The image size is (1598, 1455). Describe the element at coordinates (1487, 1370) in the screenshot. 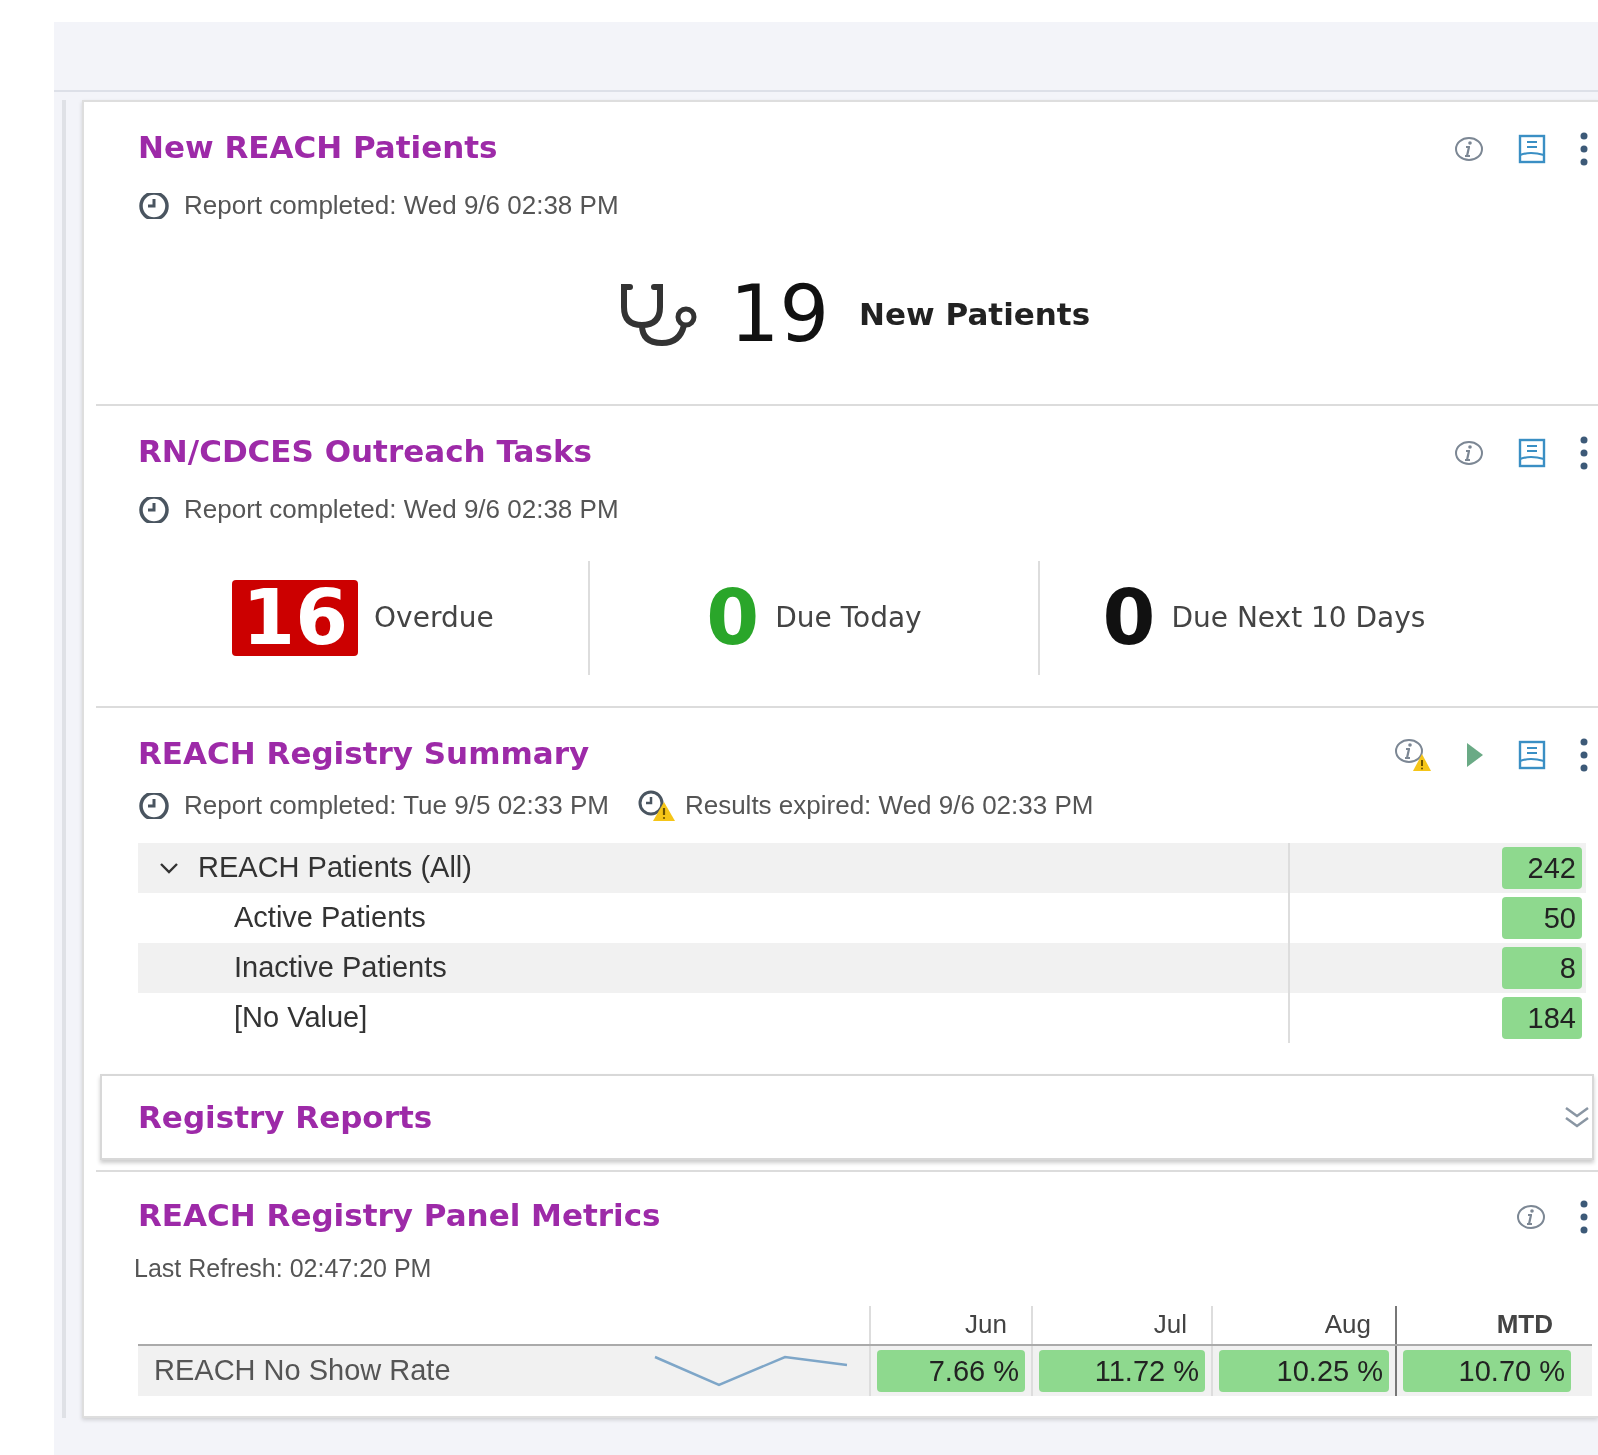

I see `metric-value-cell: 10.70 %` at that location.